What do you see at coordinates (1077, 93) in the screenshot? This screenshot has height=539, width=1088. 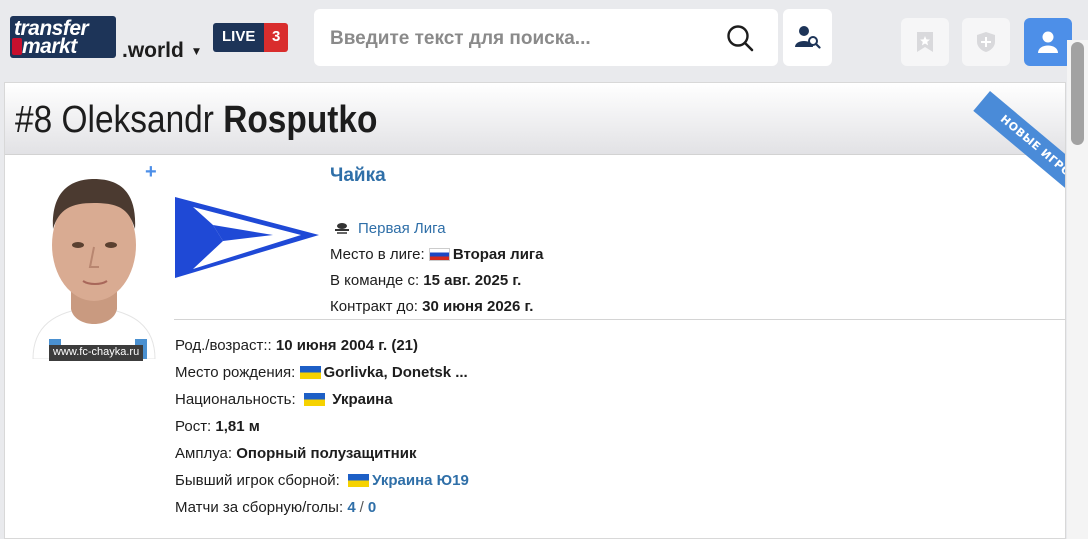 I see `scrollbar-thumb` at bounding box center [1077, 93].